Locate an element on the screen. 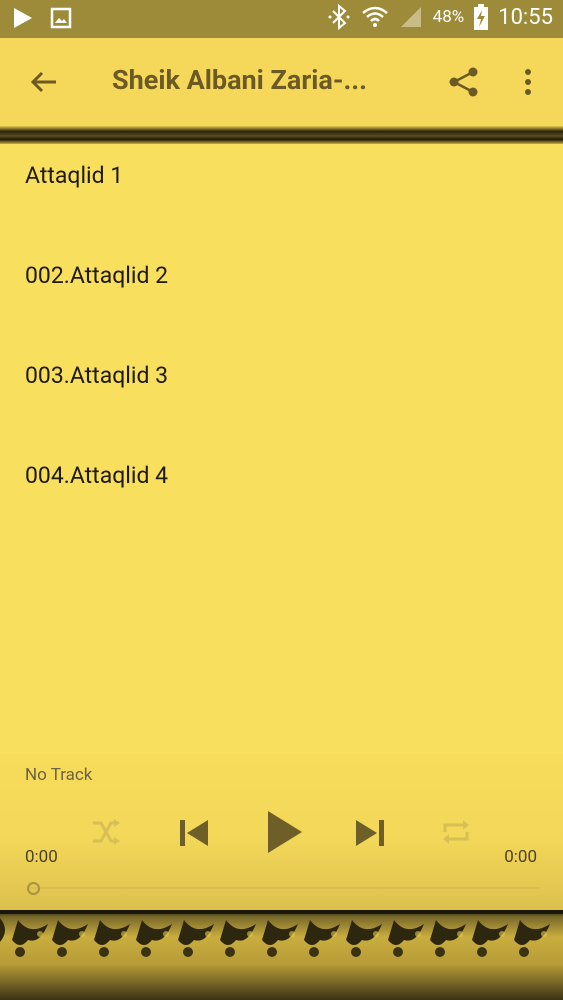 The width and height of the screenshot is (563, 1000). play-icon is located at coordinates (285, 832).